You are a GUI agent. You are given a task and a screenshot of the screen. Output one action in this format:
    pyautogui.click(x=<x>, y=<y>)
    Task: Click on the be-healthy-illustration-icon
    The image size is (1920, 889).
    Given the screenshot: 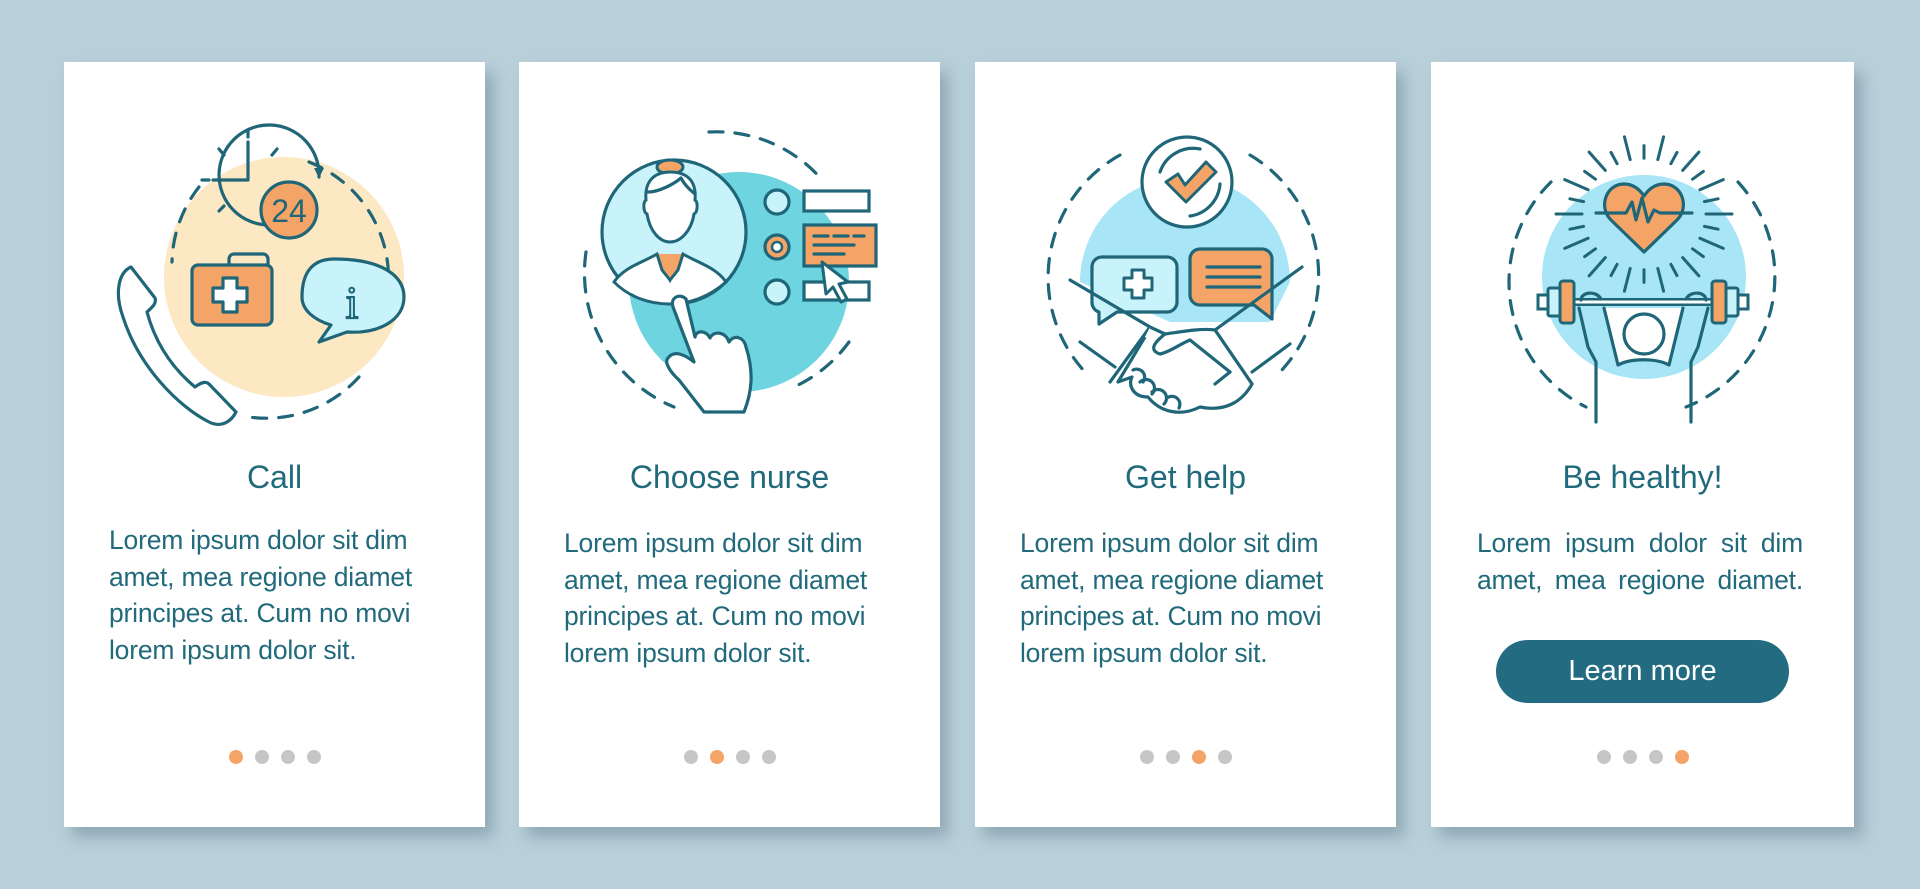 What is the action you would take?
    pyautogui.click(x=1642, y=279)
    